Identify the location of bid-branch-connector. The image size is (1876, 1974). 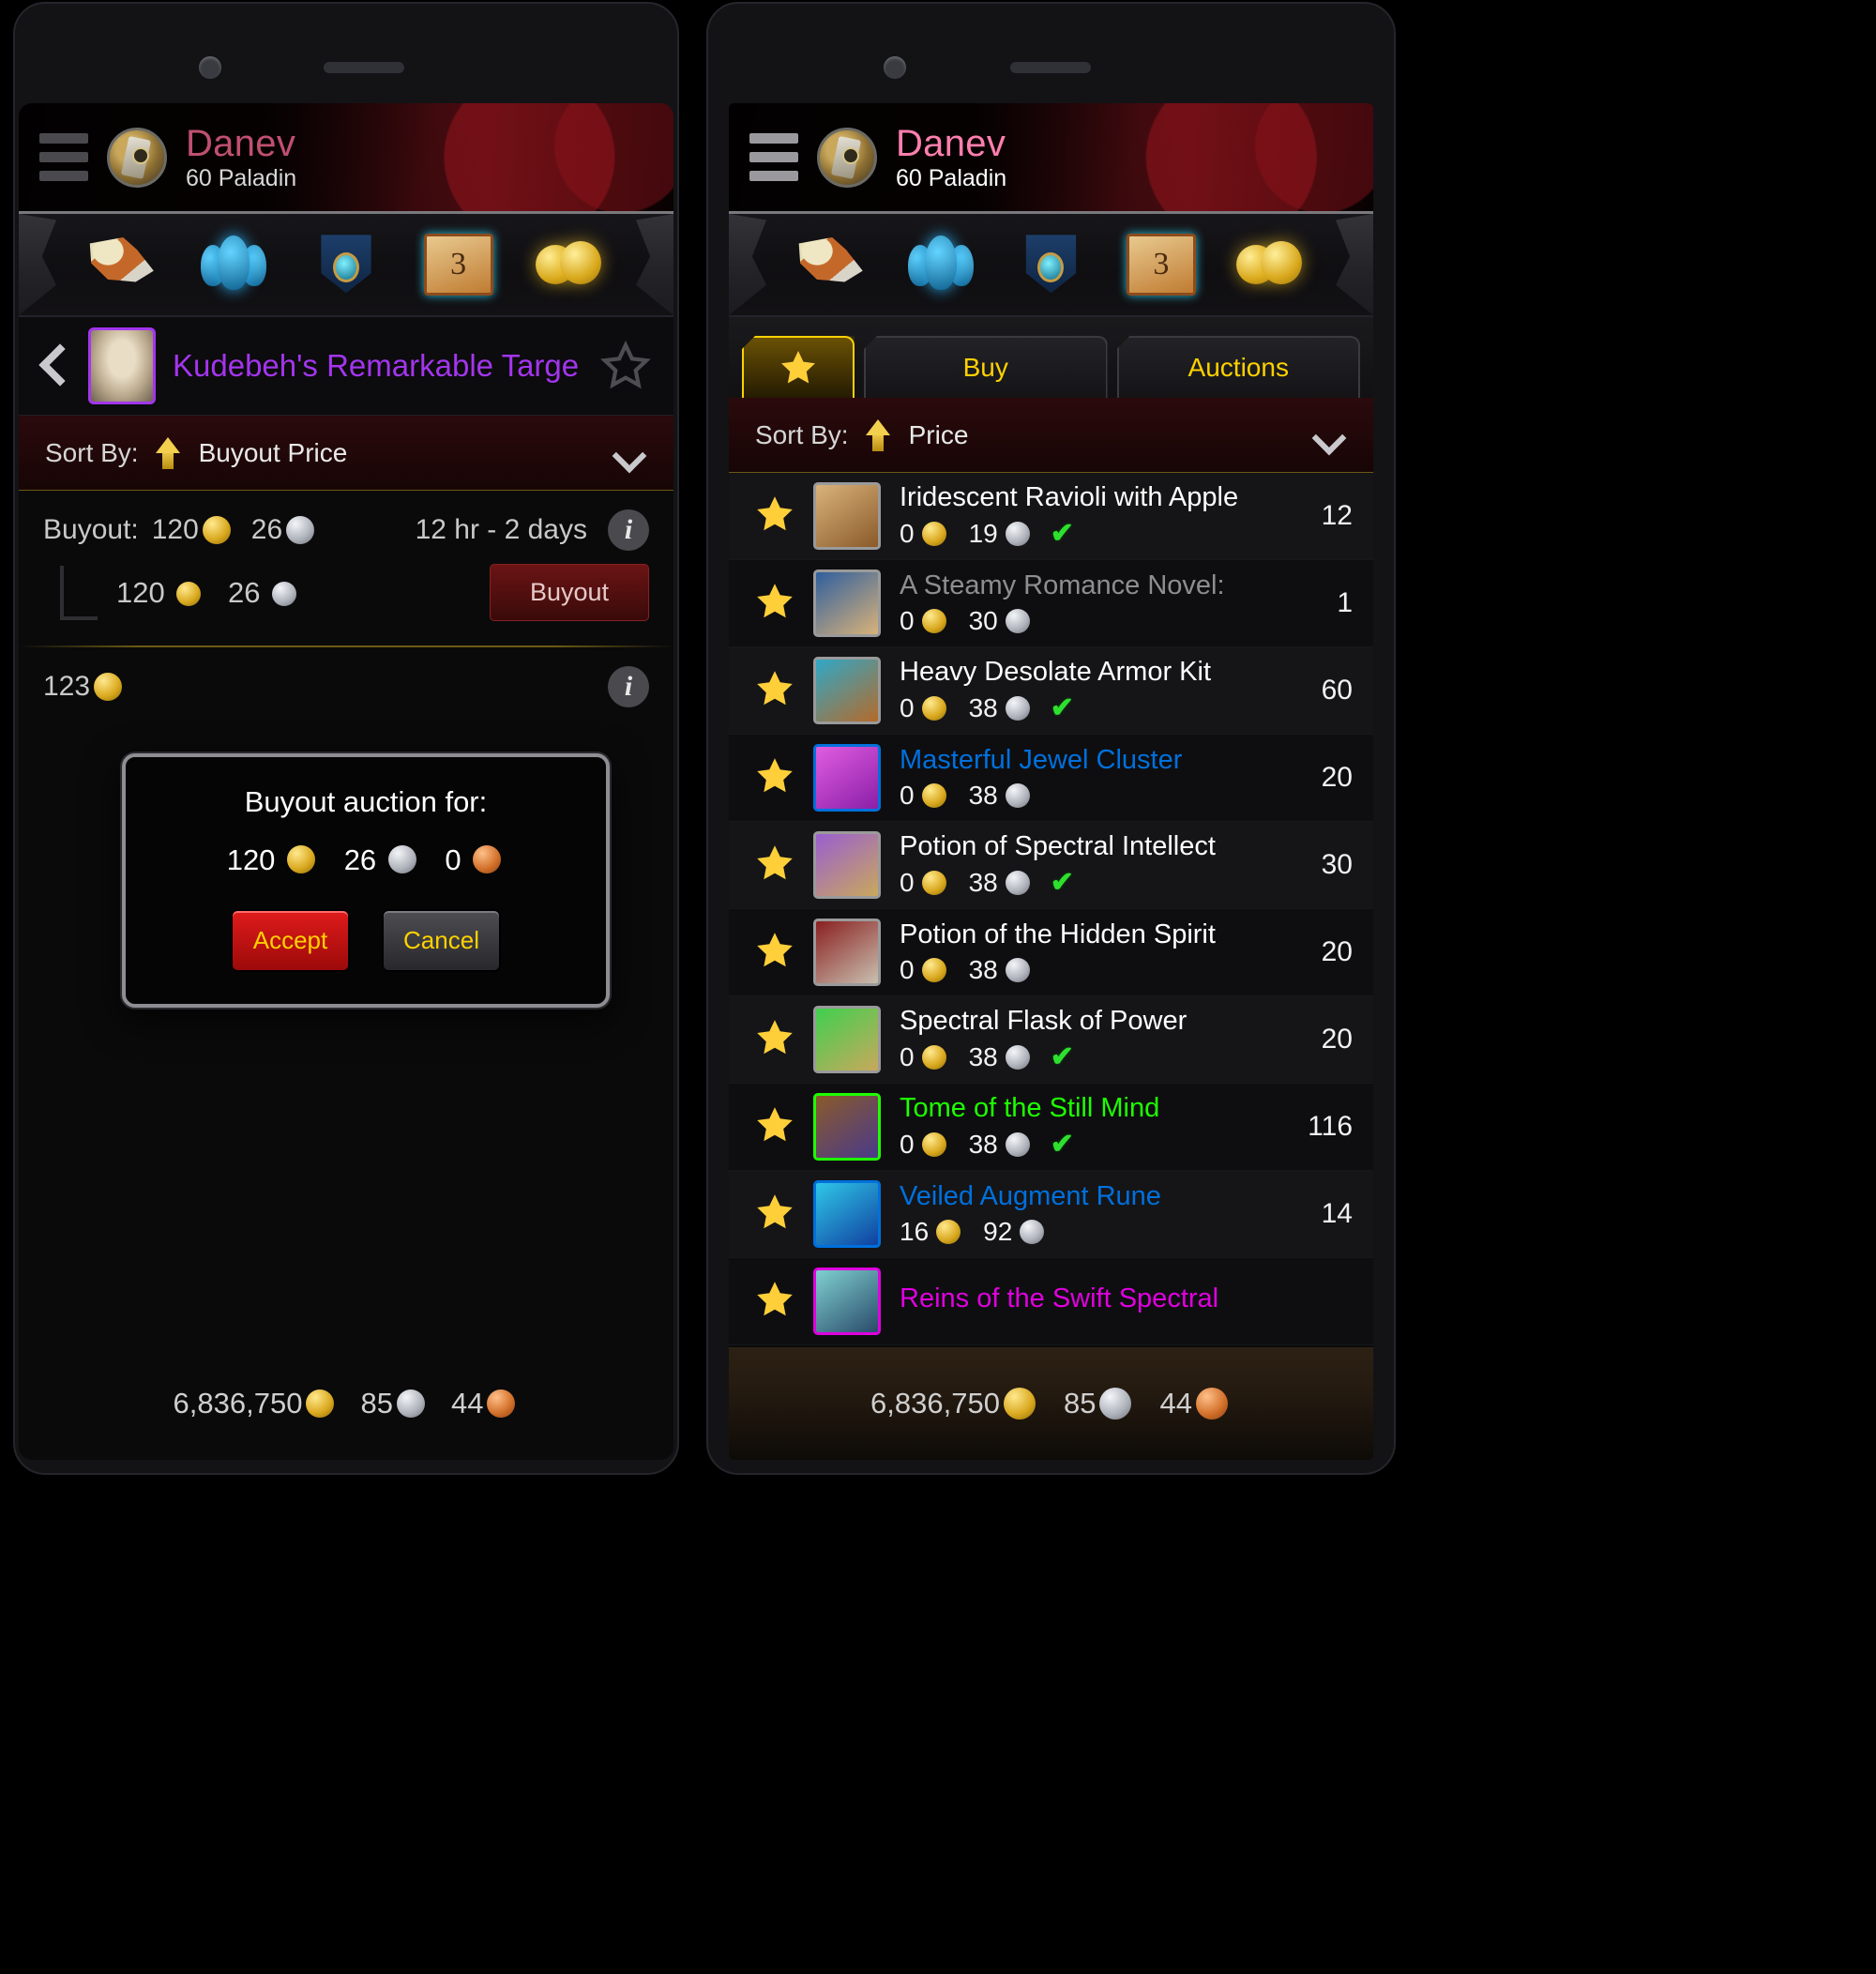
(79, 593).